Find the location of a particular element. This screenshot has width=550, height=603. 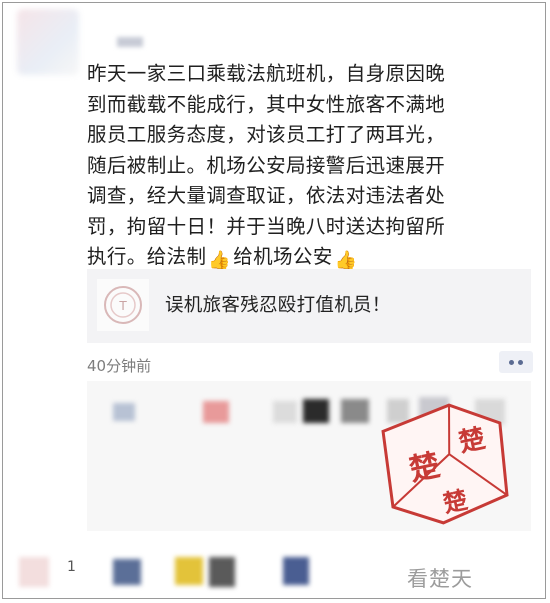

post-body-tail: 给机场公安 is located at coordinates (283, 256).